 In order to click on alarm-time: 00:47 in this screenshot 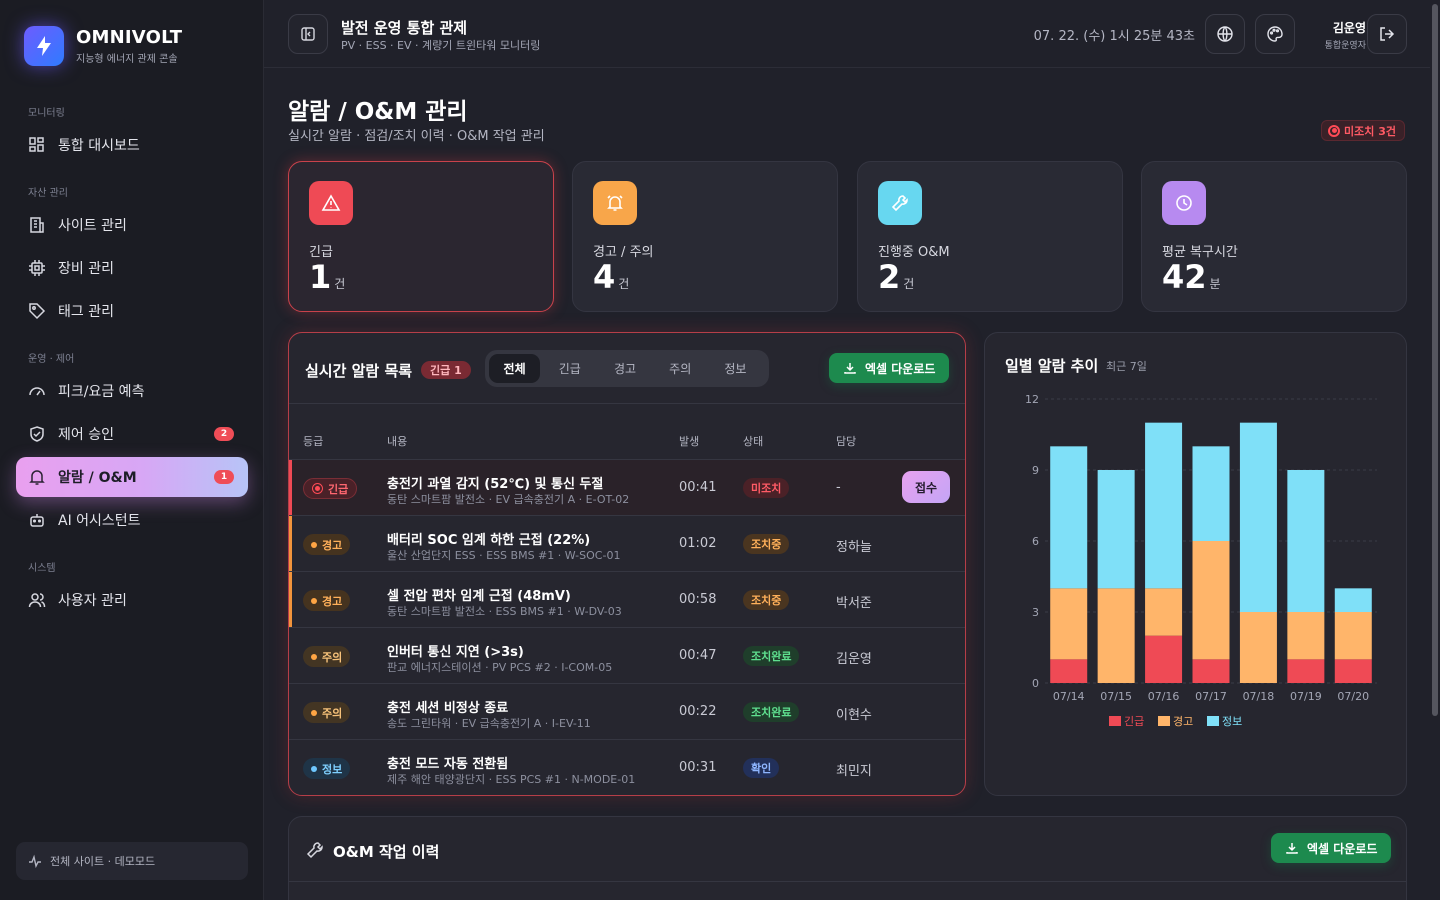, I will do `click(698, 655)`.